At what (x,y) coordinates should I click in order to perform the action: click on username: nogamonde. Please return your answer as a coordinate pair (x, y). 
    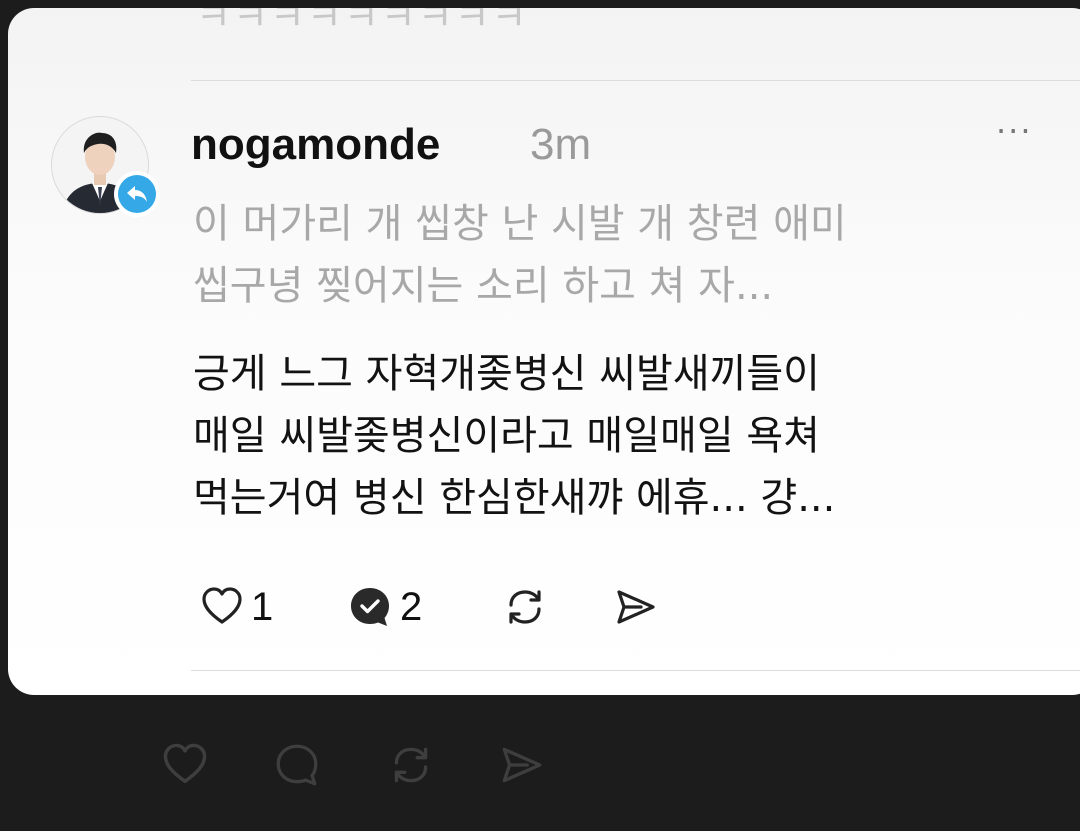
    Looking at the image, I should click on (315, 145).